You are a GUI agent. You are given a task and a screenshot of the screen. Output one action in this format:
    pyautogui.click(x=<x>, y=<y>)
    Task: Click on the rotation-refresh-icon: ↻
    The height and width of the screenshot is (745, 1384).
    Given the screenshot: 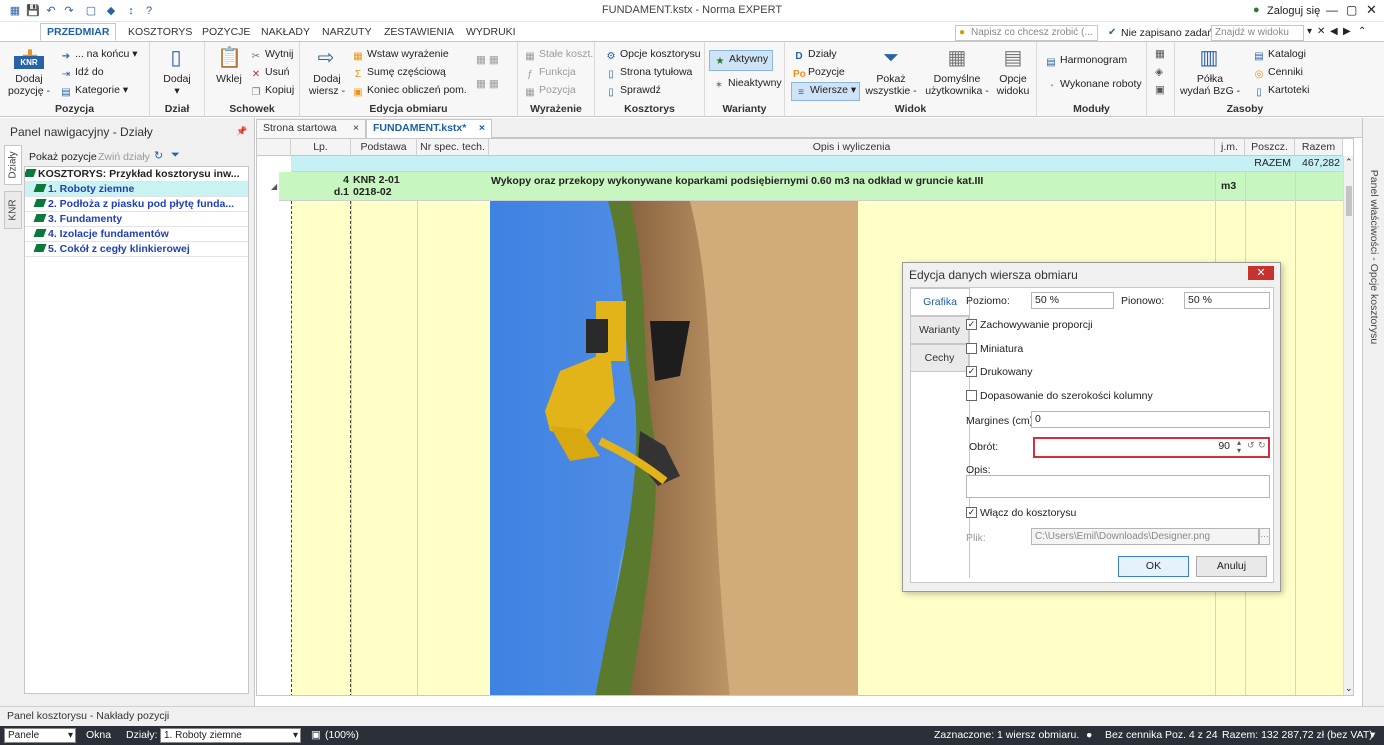 What is the action you would take?
    pyautogui.click(x=1262, y=445)
    